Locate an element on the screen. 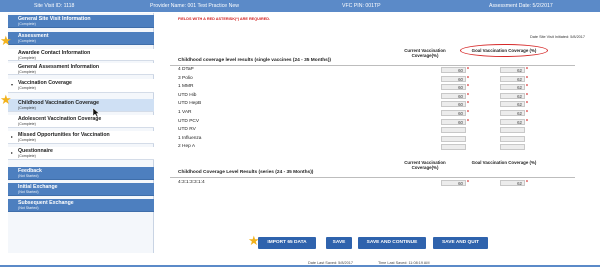  row-label: UTD PCV is located at coordinates (189, 121).